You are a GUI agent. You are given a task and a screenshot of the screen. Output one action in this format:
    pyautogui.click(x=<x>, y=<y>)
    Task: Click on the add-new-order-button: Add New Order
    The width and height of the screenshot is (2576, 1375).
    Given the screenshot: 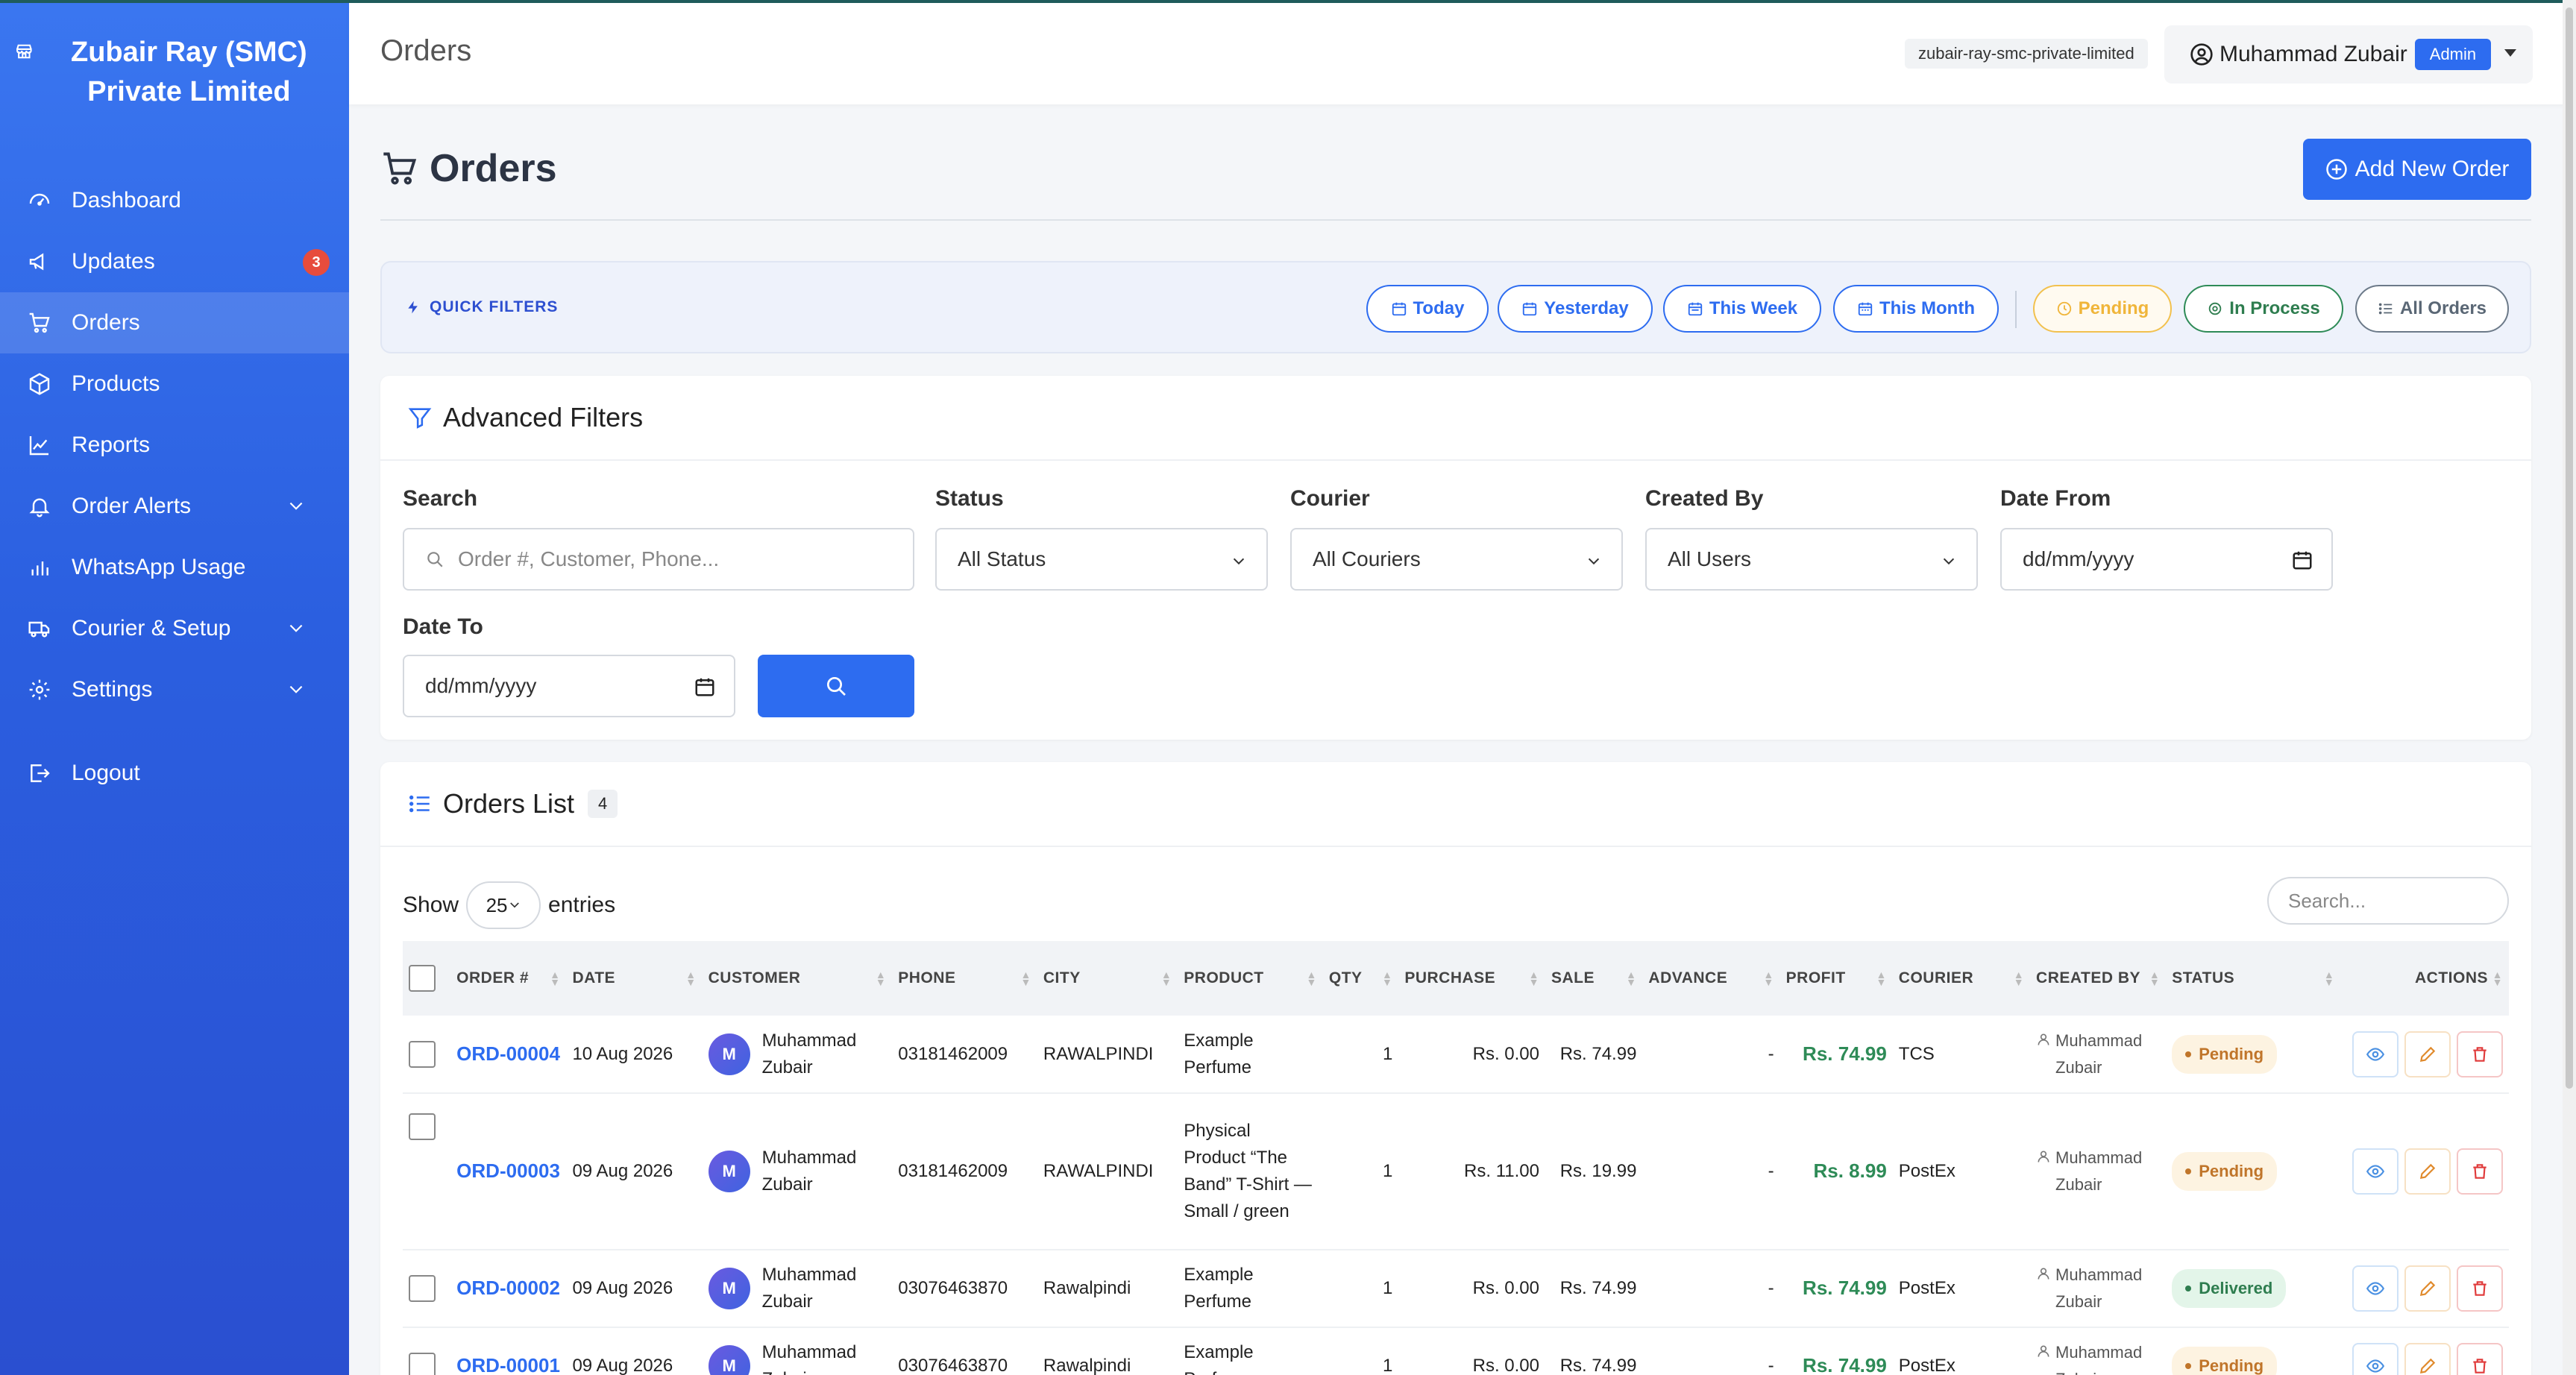 What is the action you would take?
    pyautogui.click(x=2417, y=169)
    